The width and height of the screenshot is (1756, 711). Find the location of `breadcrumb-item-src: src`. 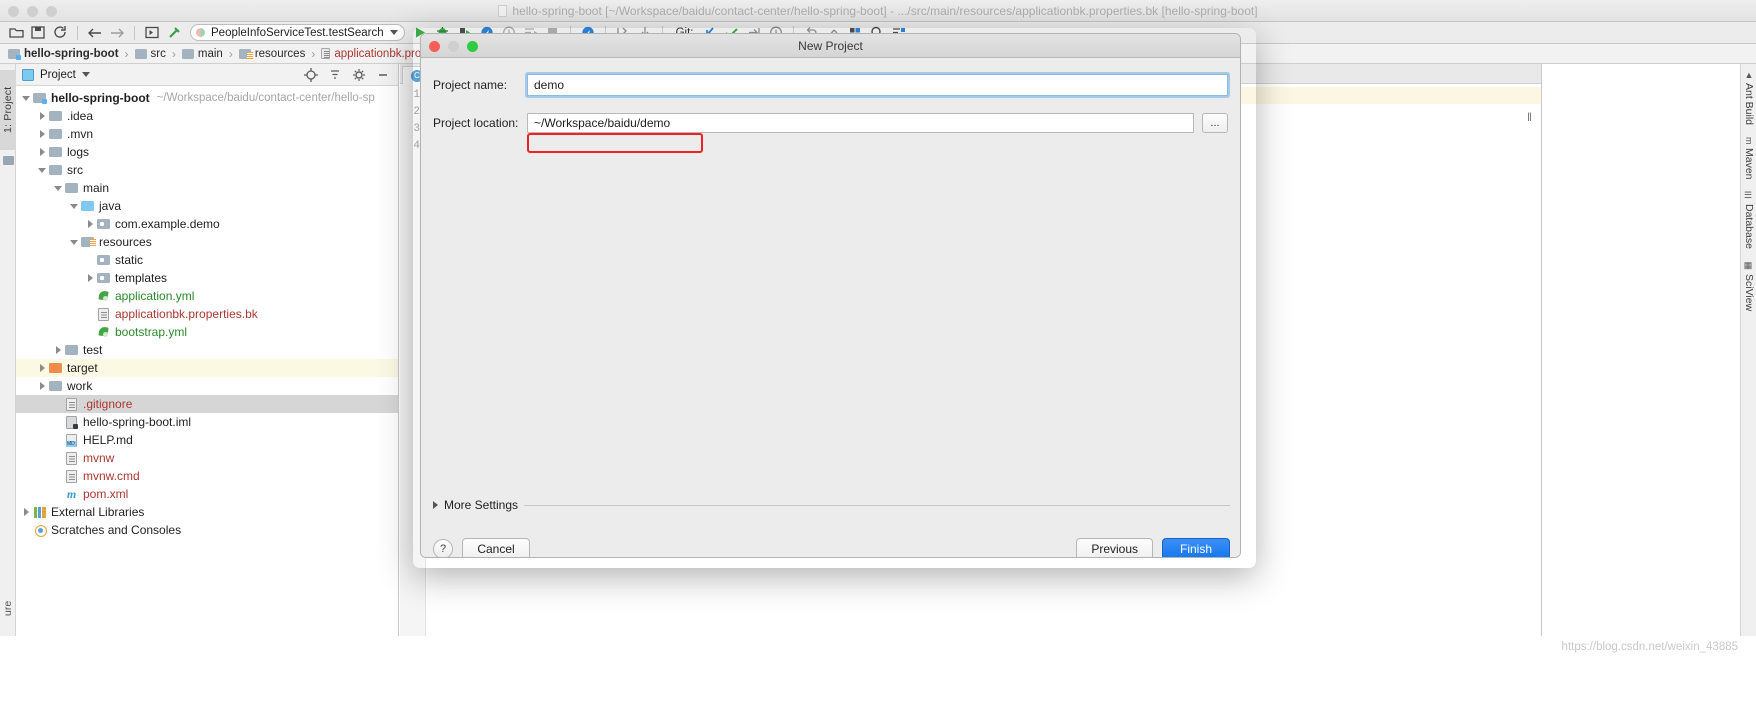

breadcrumb-item-src: src is located at coordinates (150, 54).